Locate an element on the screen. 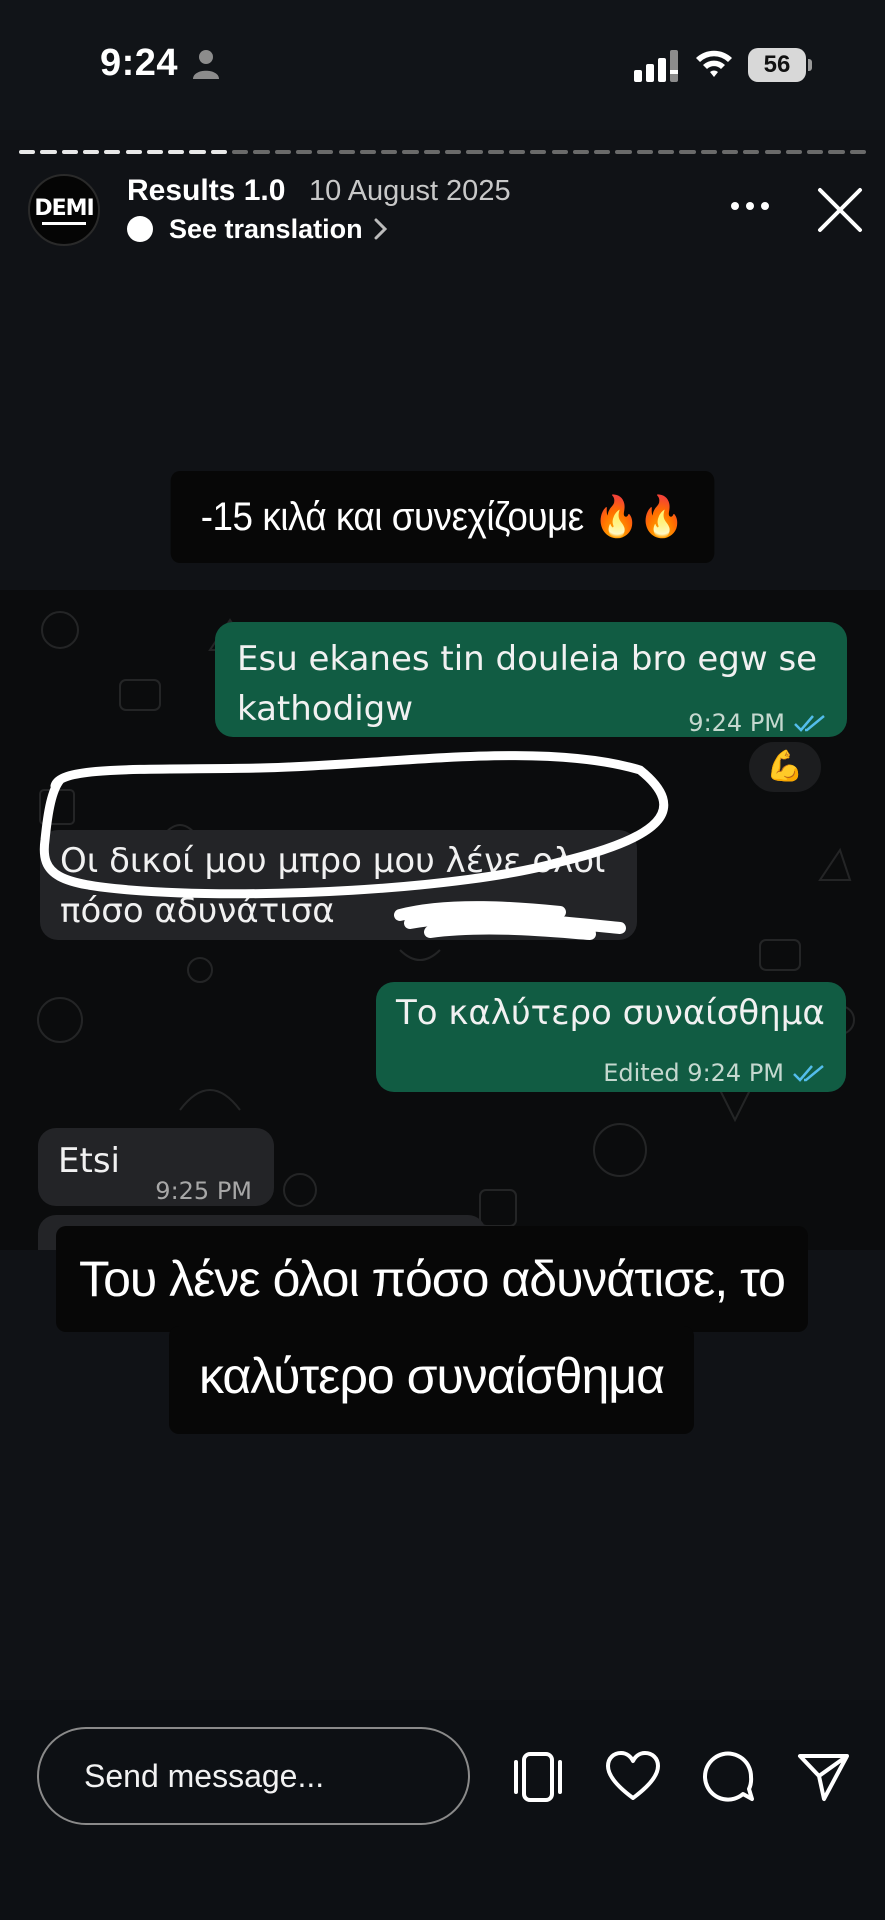 This screenshot has height=1920, width=885. translate-icon is located at coordinates (140, 229).